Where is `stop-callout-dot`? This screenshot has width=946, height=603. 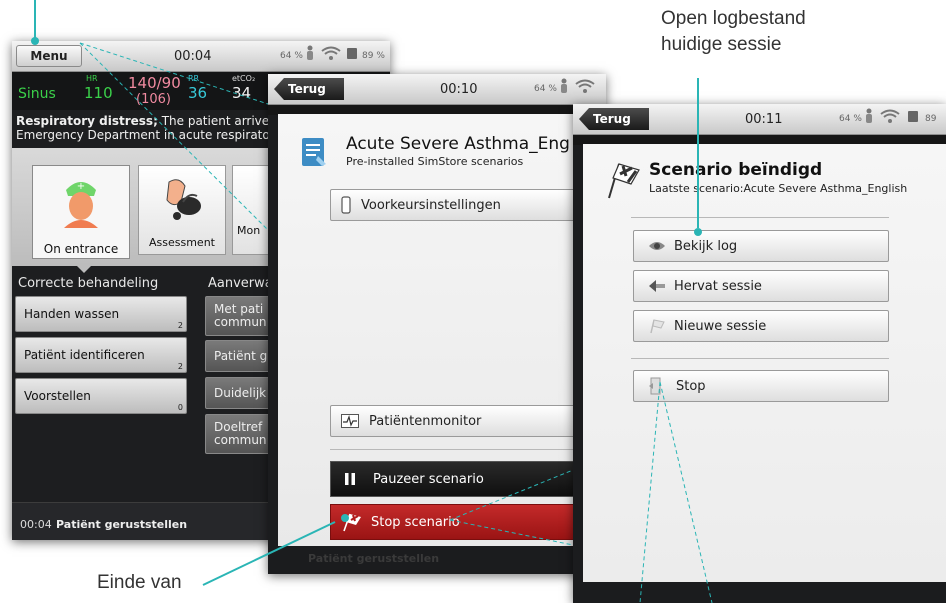
stop-callout-dot is located at coordinates (345, 518).